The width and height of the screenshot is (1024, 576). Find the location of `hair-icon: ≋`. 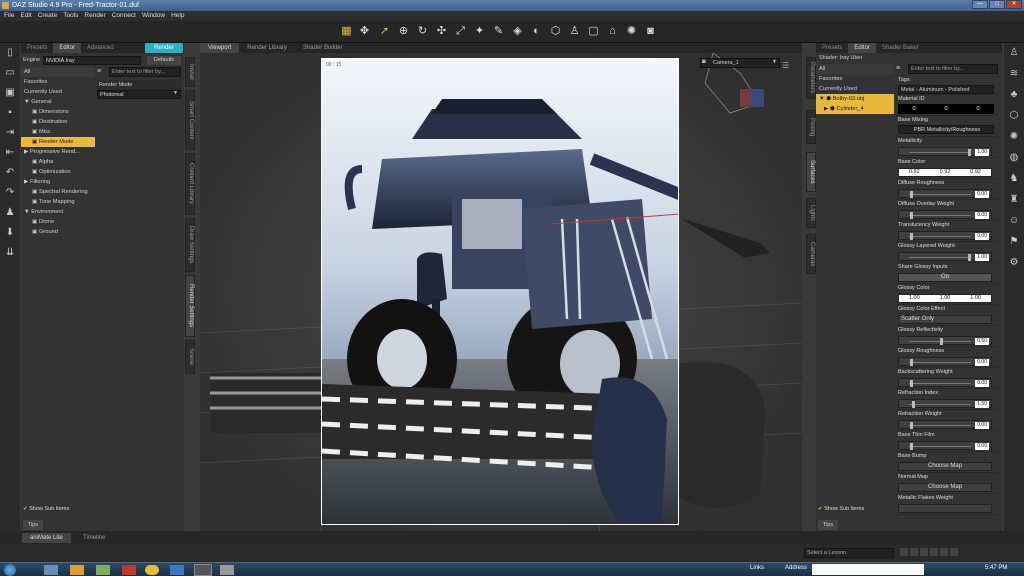

hair-icon: ≋ is located at coordinates (1014, 74).